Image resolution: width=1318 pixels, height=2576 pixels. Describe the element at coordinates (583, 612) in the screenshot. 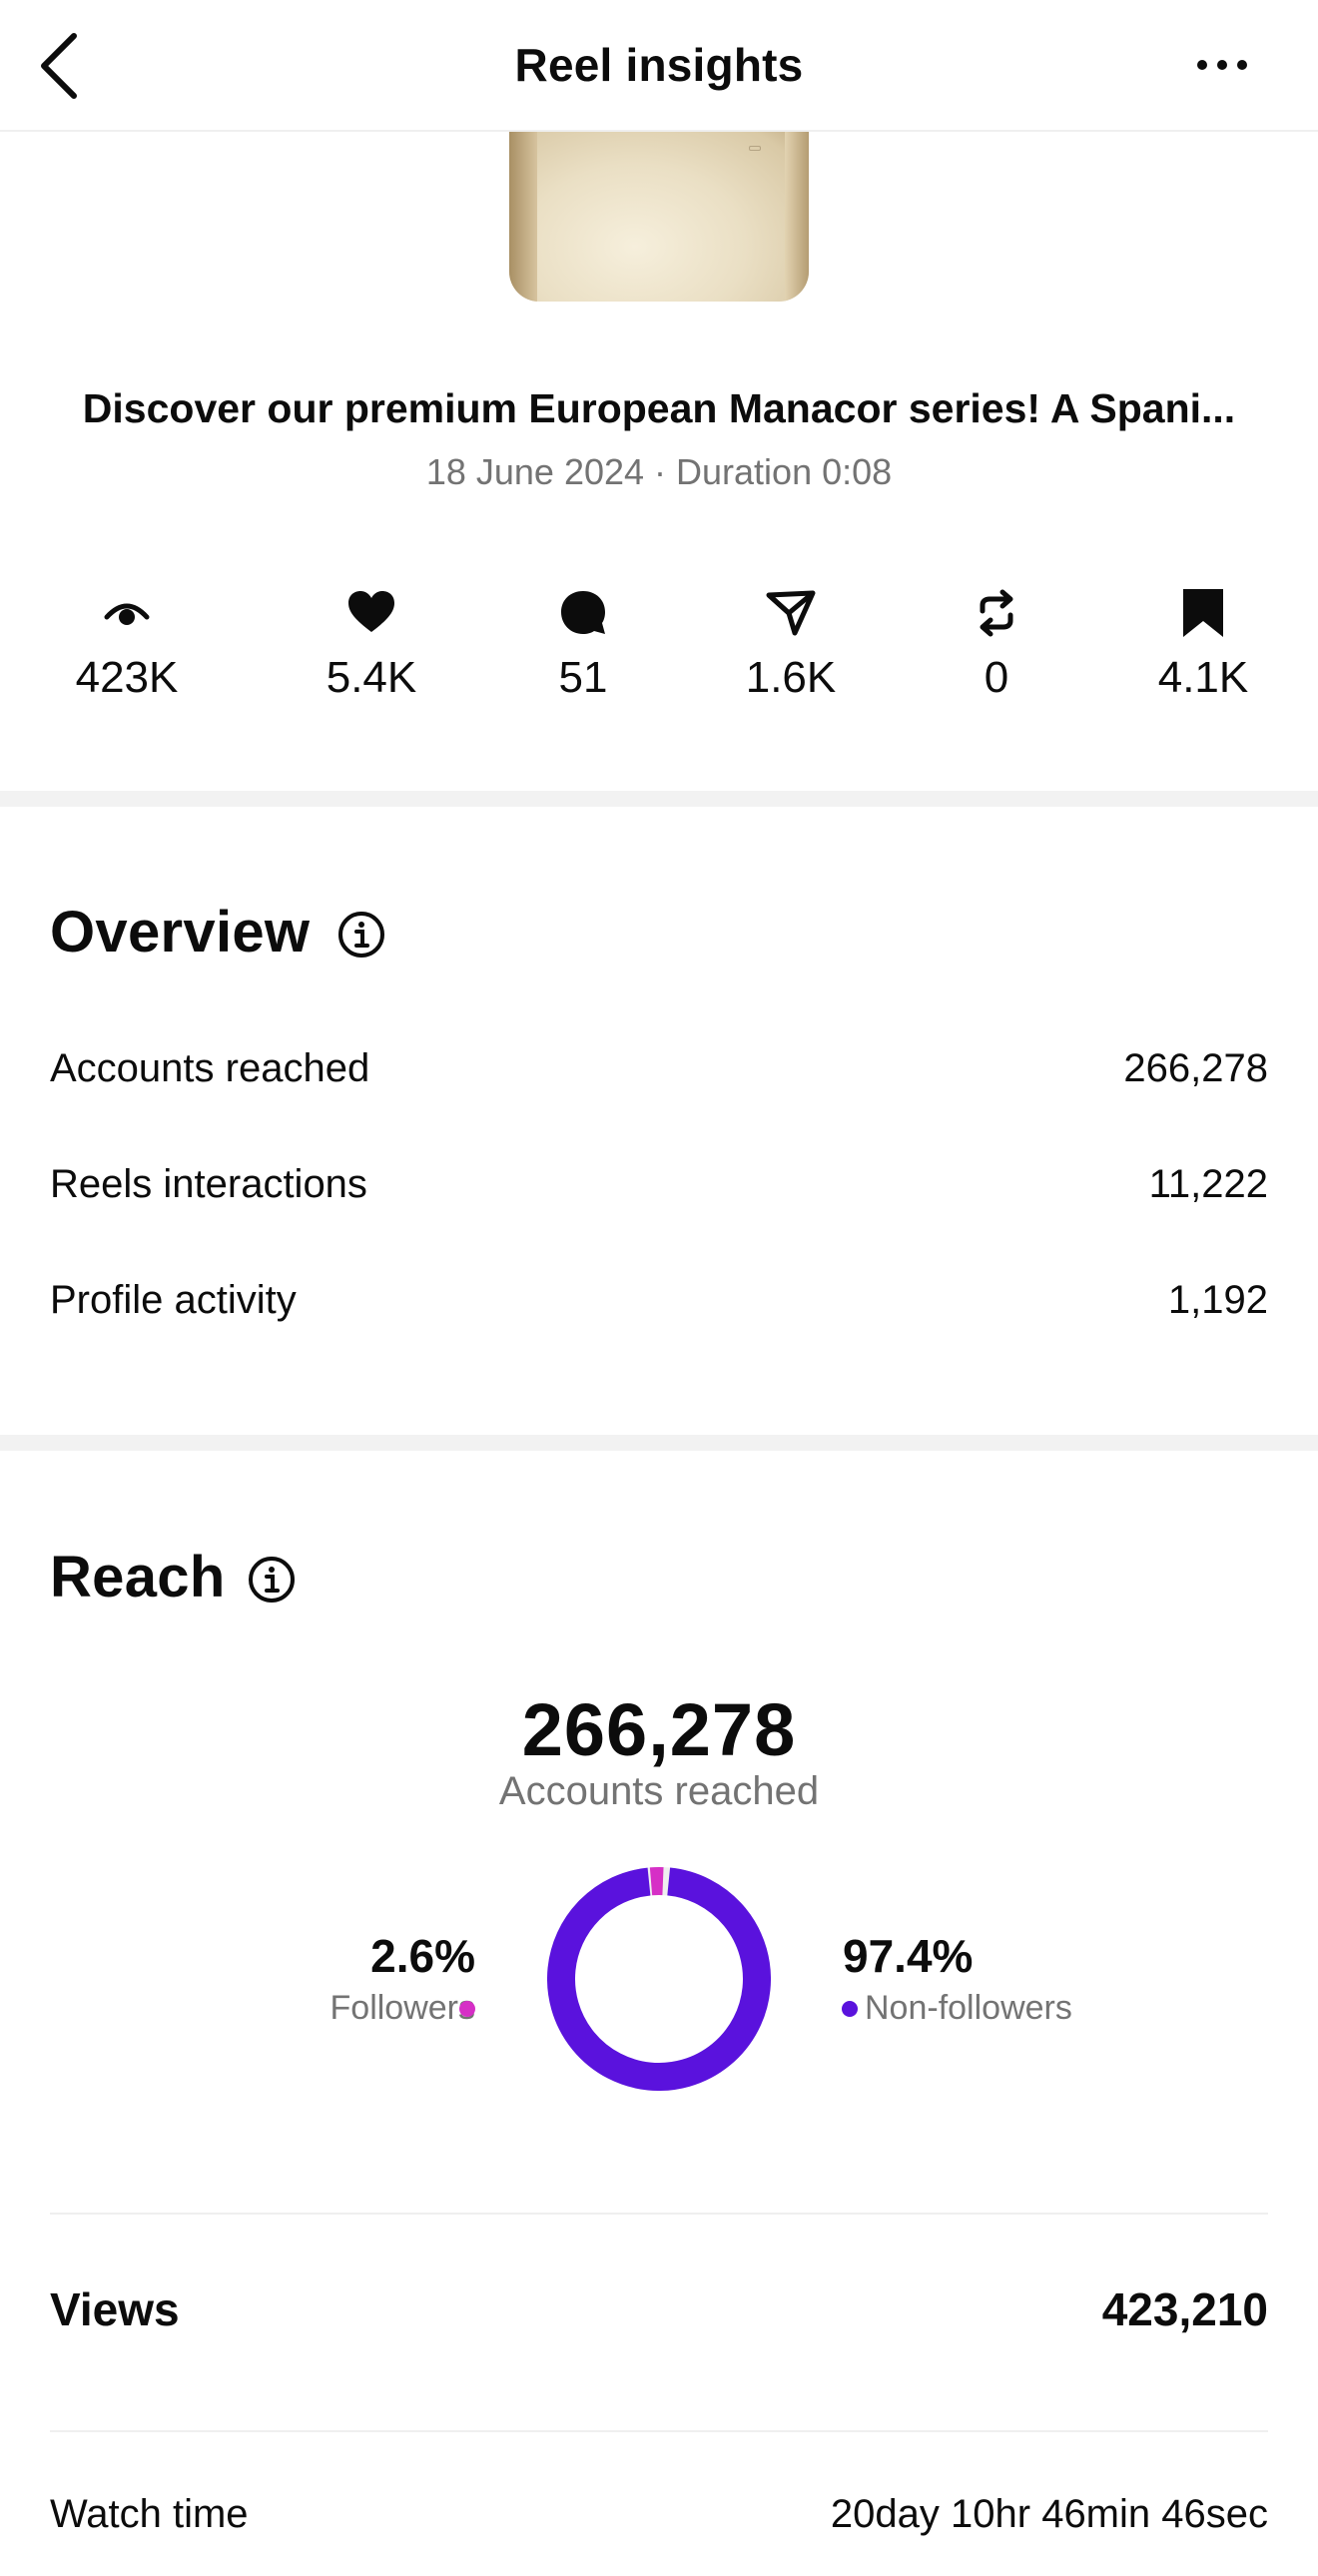

I see `comment-icon` at that location.